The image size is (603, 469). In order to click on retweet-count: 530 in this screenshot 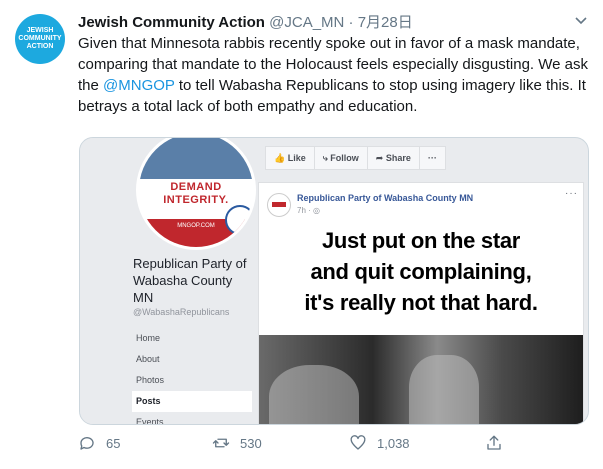, I will do `click(251, 443)`.